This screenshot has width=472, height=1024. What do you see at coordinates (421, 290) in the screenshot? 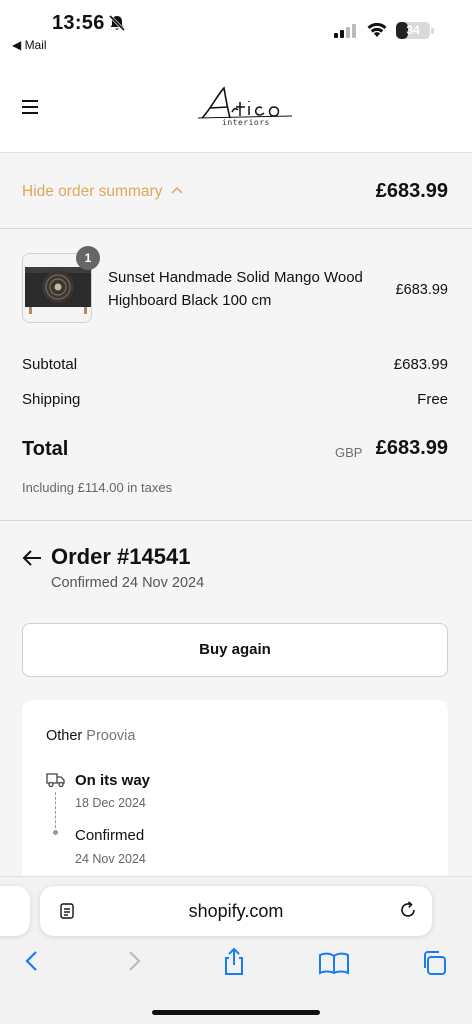
I see `product-price: £683.99` at bounding box center [421, 290].